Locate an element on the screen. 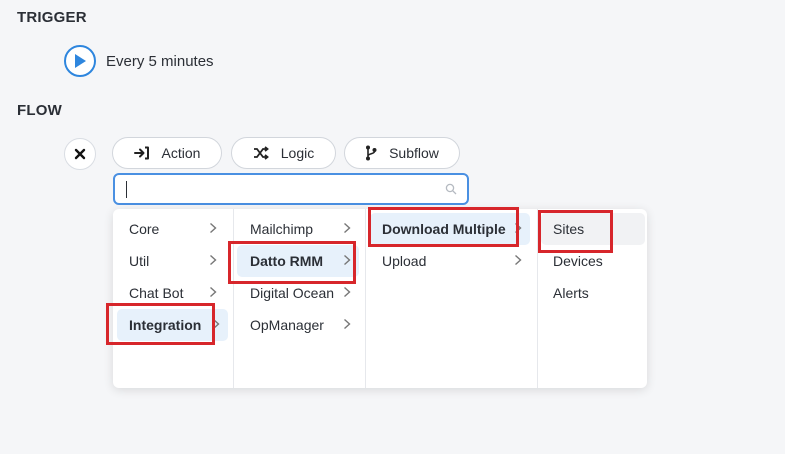  menu-item-upload: Upload is located at coordinates (450, 261).